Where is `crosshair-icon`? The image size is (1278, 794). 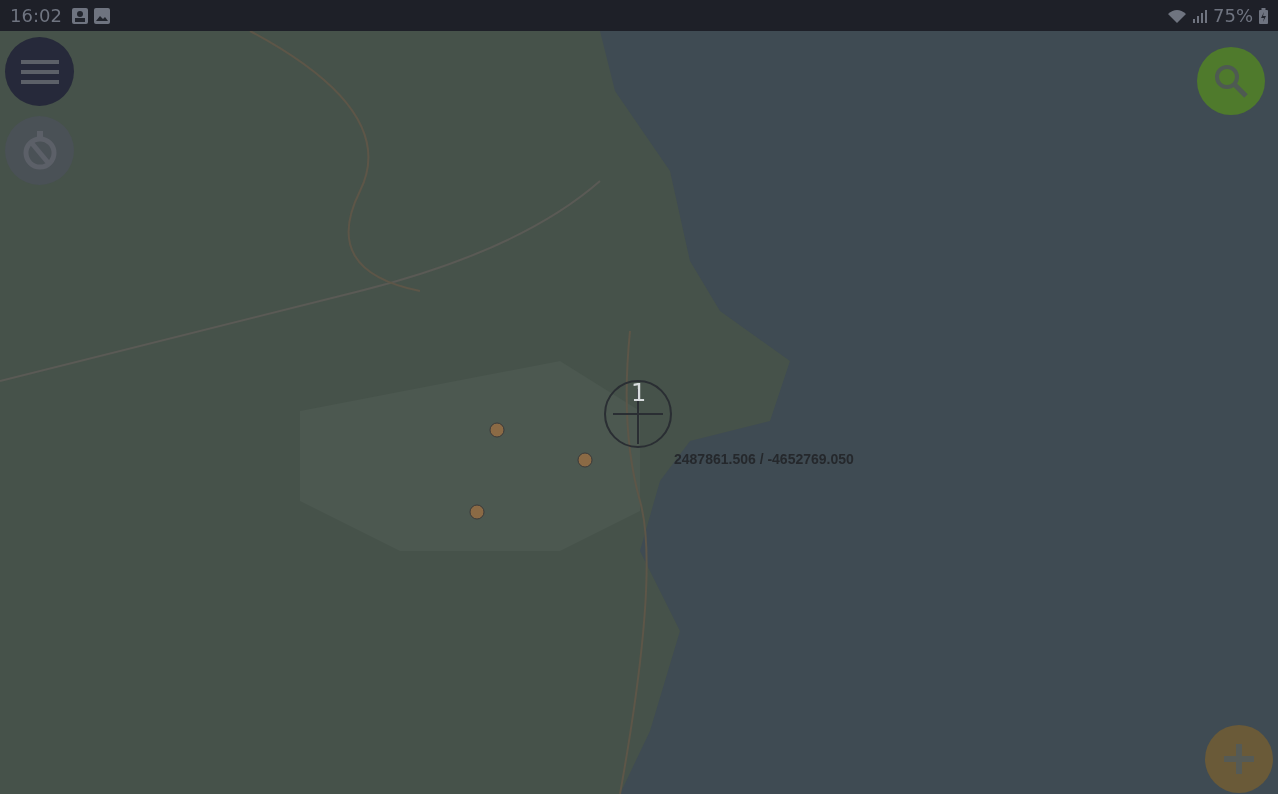 crosshair-icon is located at coordinates (638, 414).